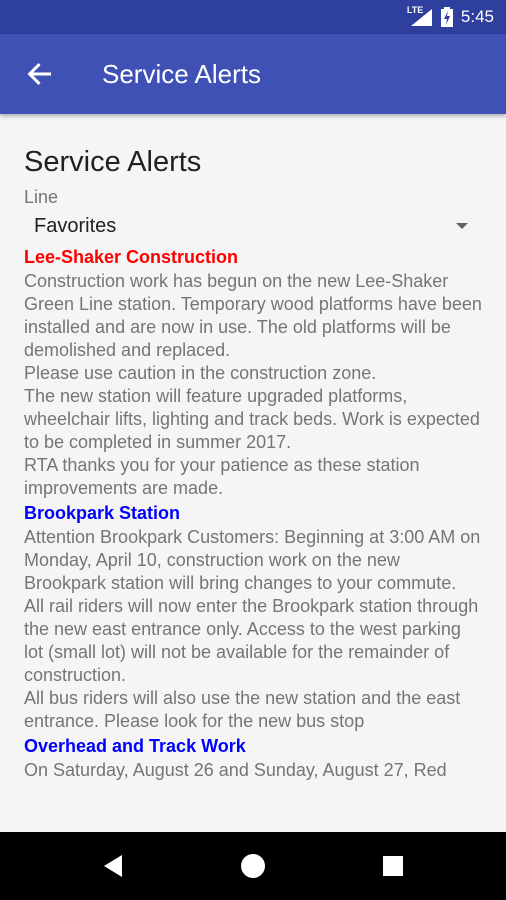 Image resolution: width=506 pixels, height=900 pixels. Describe the element at coordinates (114, 866) in the screenshot. I see `nav-back-icon` at that location.